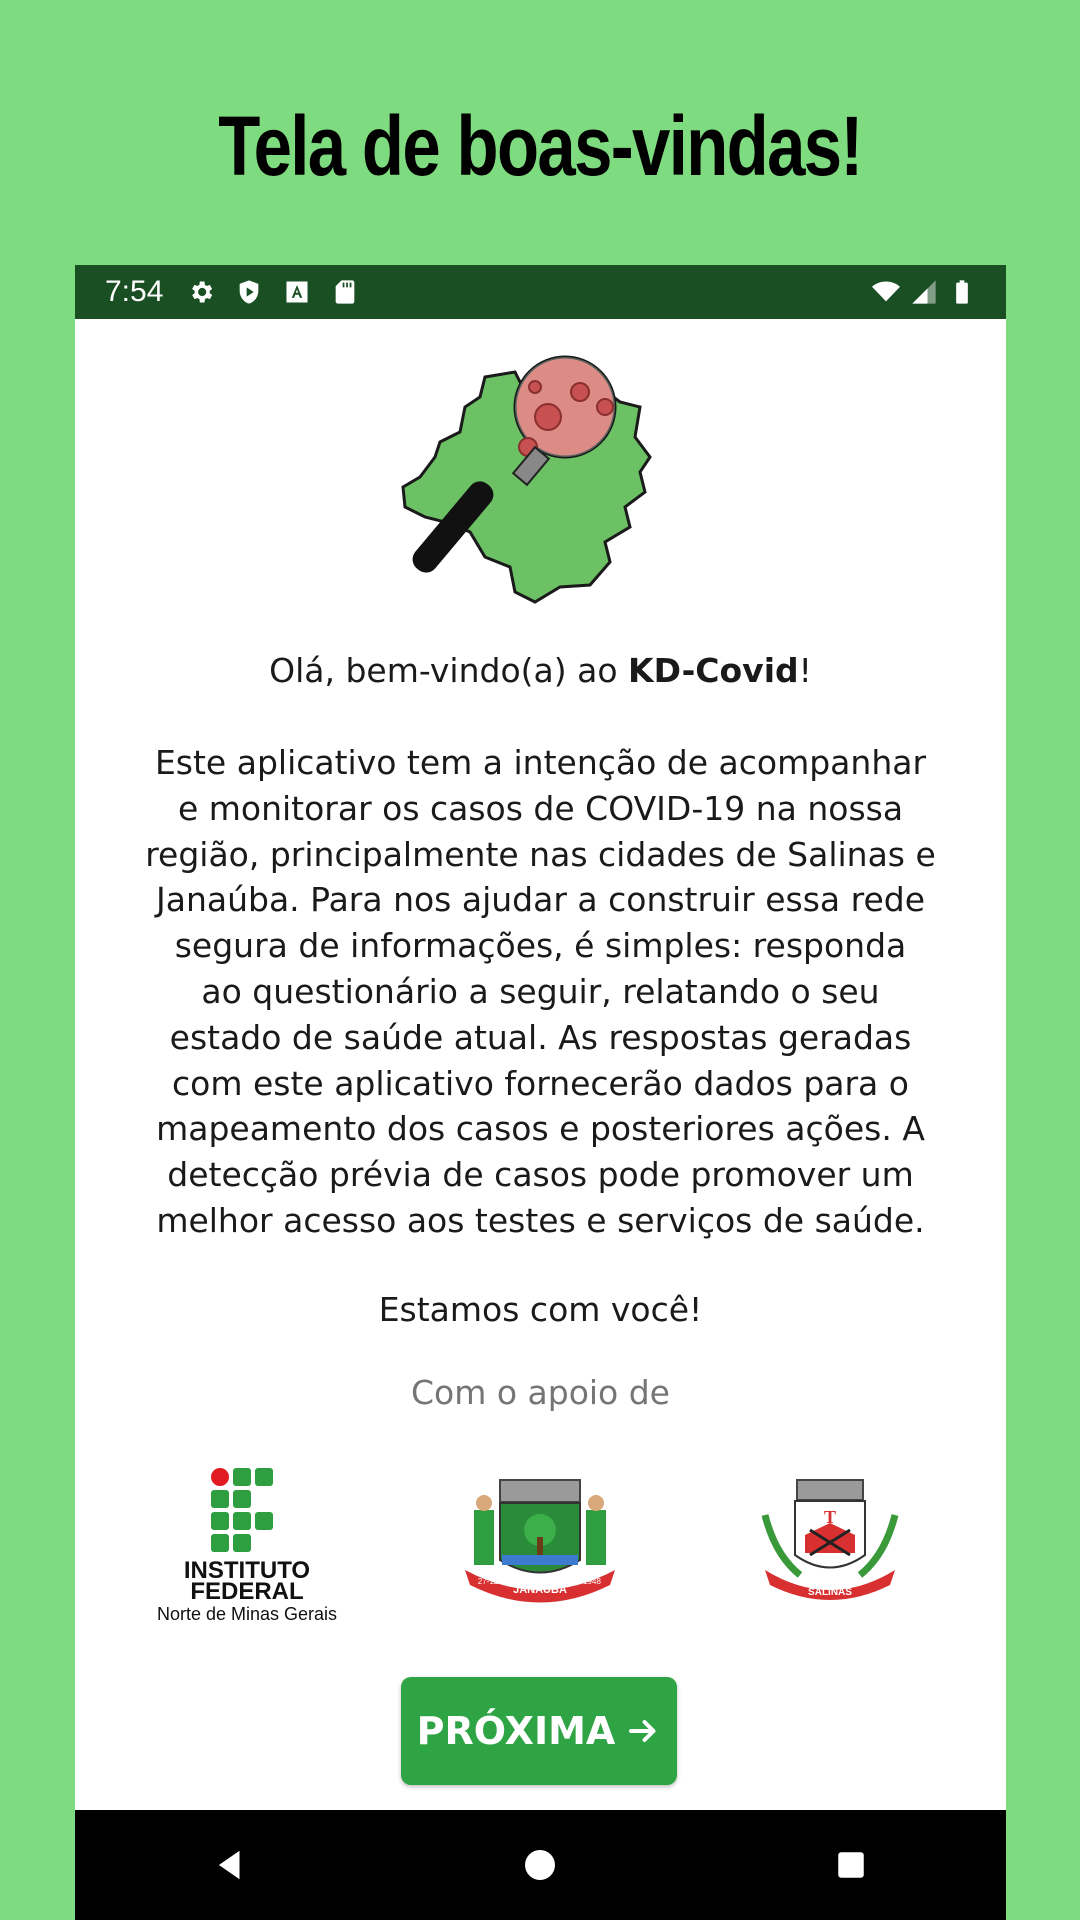 The height and width of the screenshot is (1920, 1080). What do you see at coordinates (488, 1581) in the screenshot?
I see `janauba-date: 27-12` at bounding box center [488, 1581].